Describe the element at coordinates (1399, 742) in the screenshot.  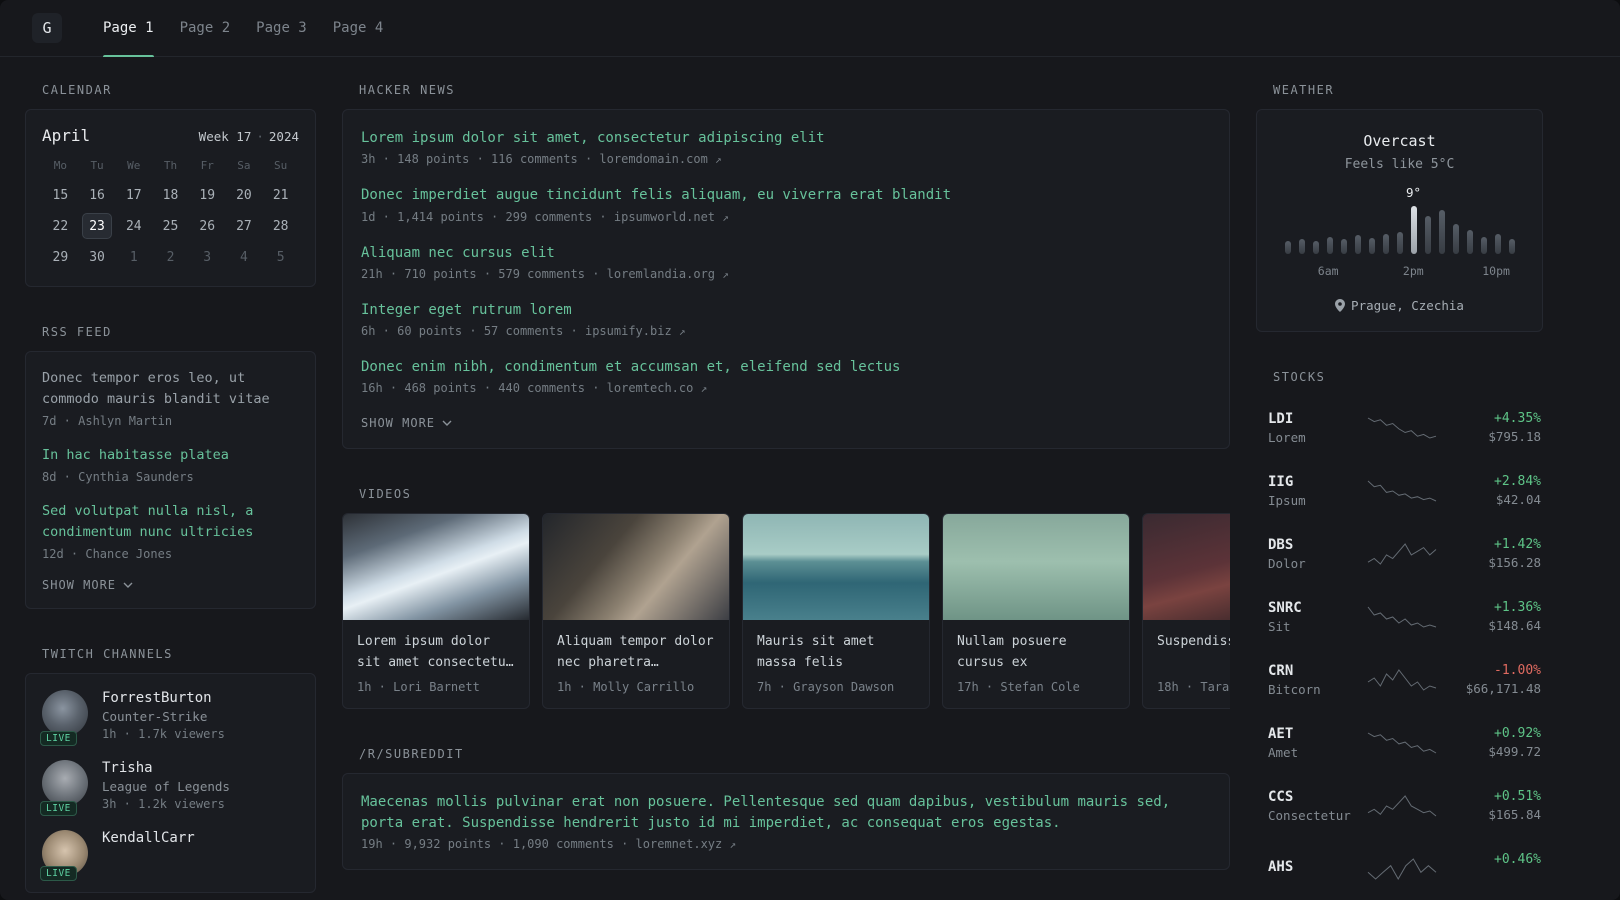
I see `stock-row: AET Amet +0.92% $499.72` at that location.